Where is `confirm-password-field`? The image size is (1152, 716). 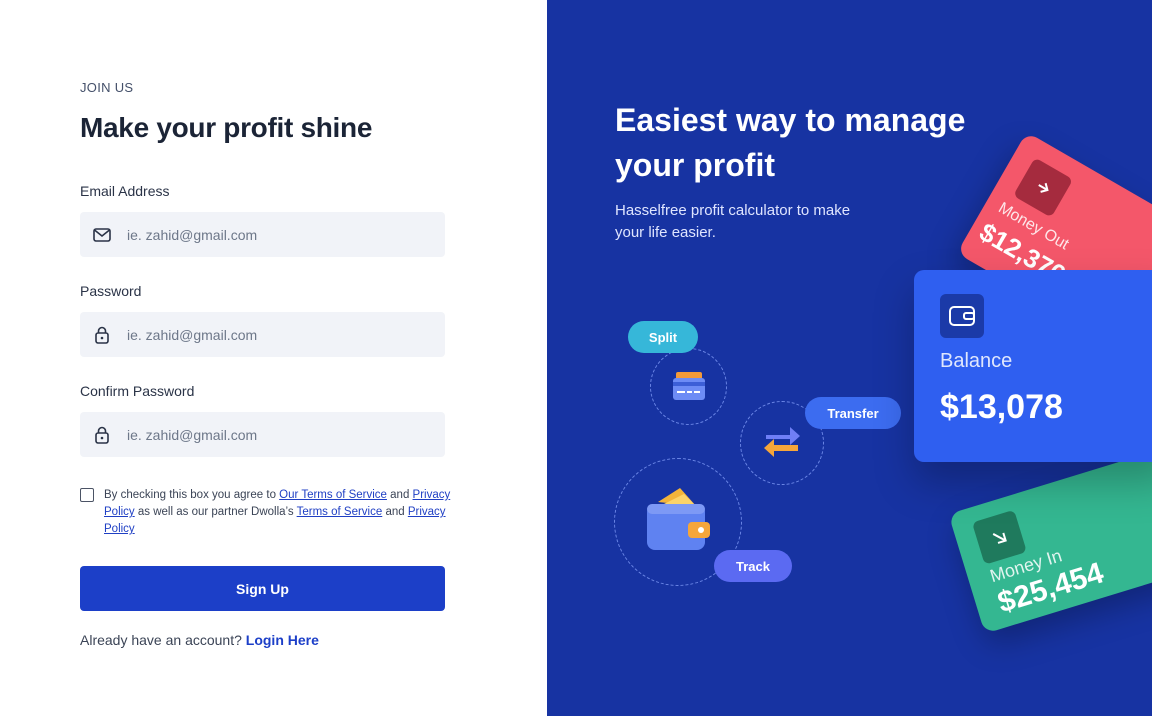
confirm-password-field is located at coordinates (277, 434).